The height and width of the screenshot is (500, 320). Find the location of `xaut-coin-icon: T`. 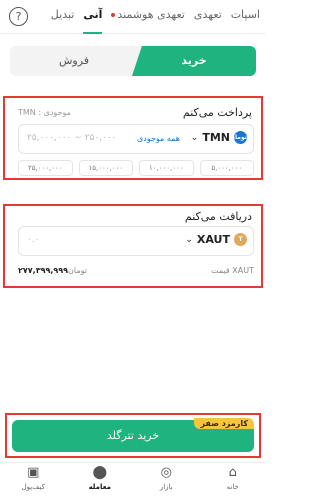

xaut-coin-icon: T is located at coordinates (240, 239).